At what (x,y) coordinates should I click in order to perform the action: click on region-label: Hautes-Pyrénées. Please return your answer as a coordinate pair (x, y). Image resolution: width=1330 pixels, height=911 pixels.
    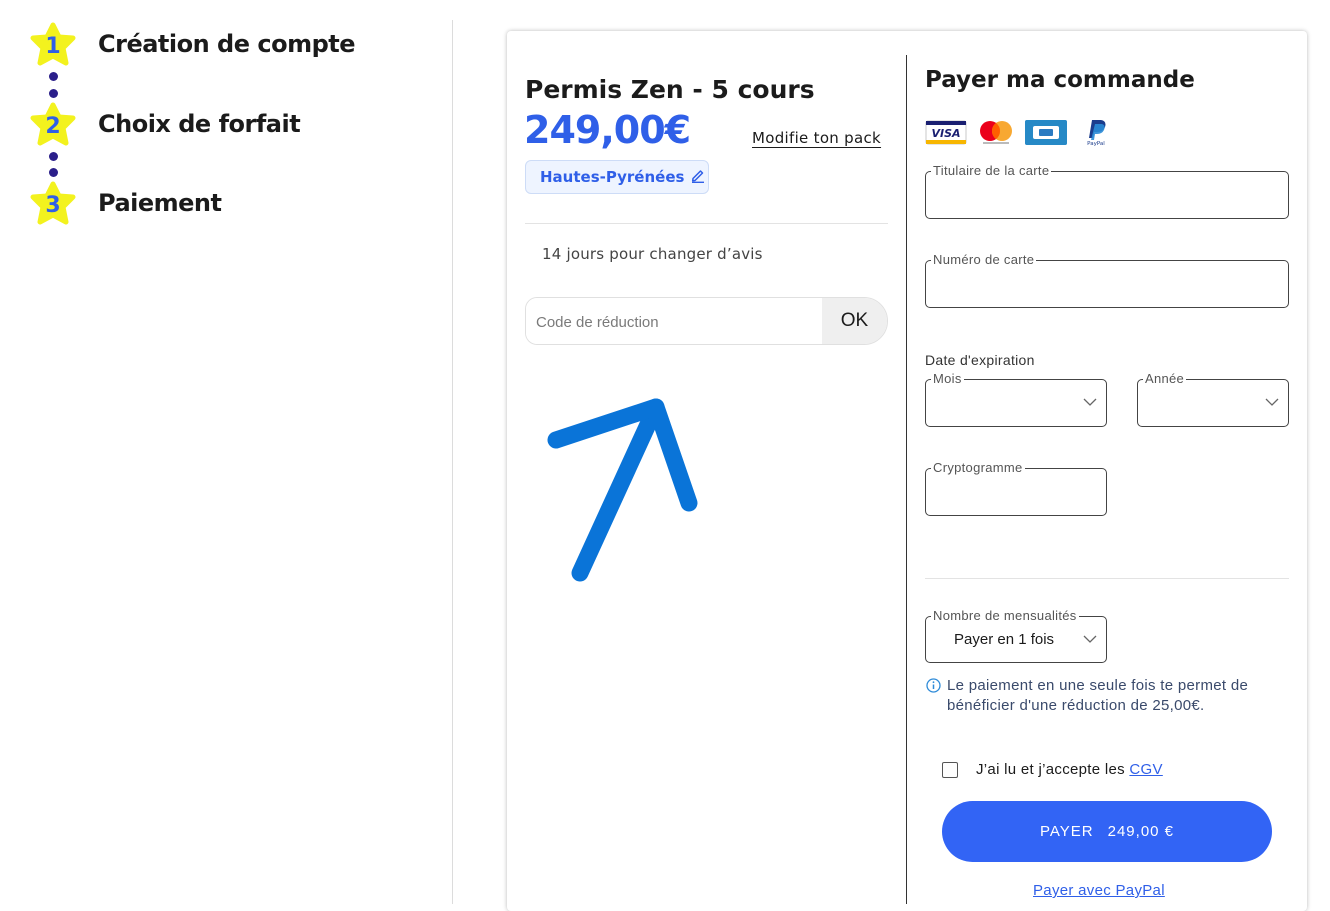
    Looking at the image, I should click on (612, 177).